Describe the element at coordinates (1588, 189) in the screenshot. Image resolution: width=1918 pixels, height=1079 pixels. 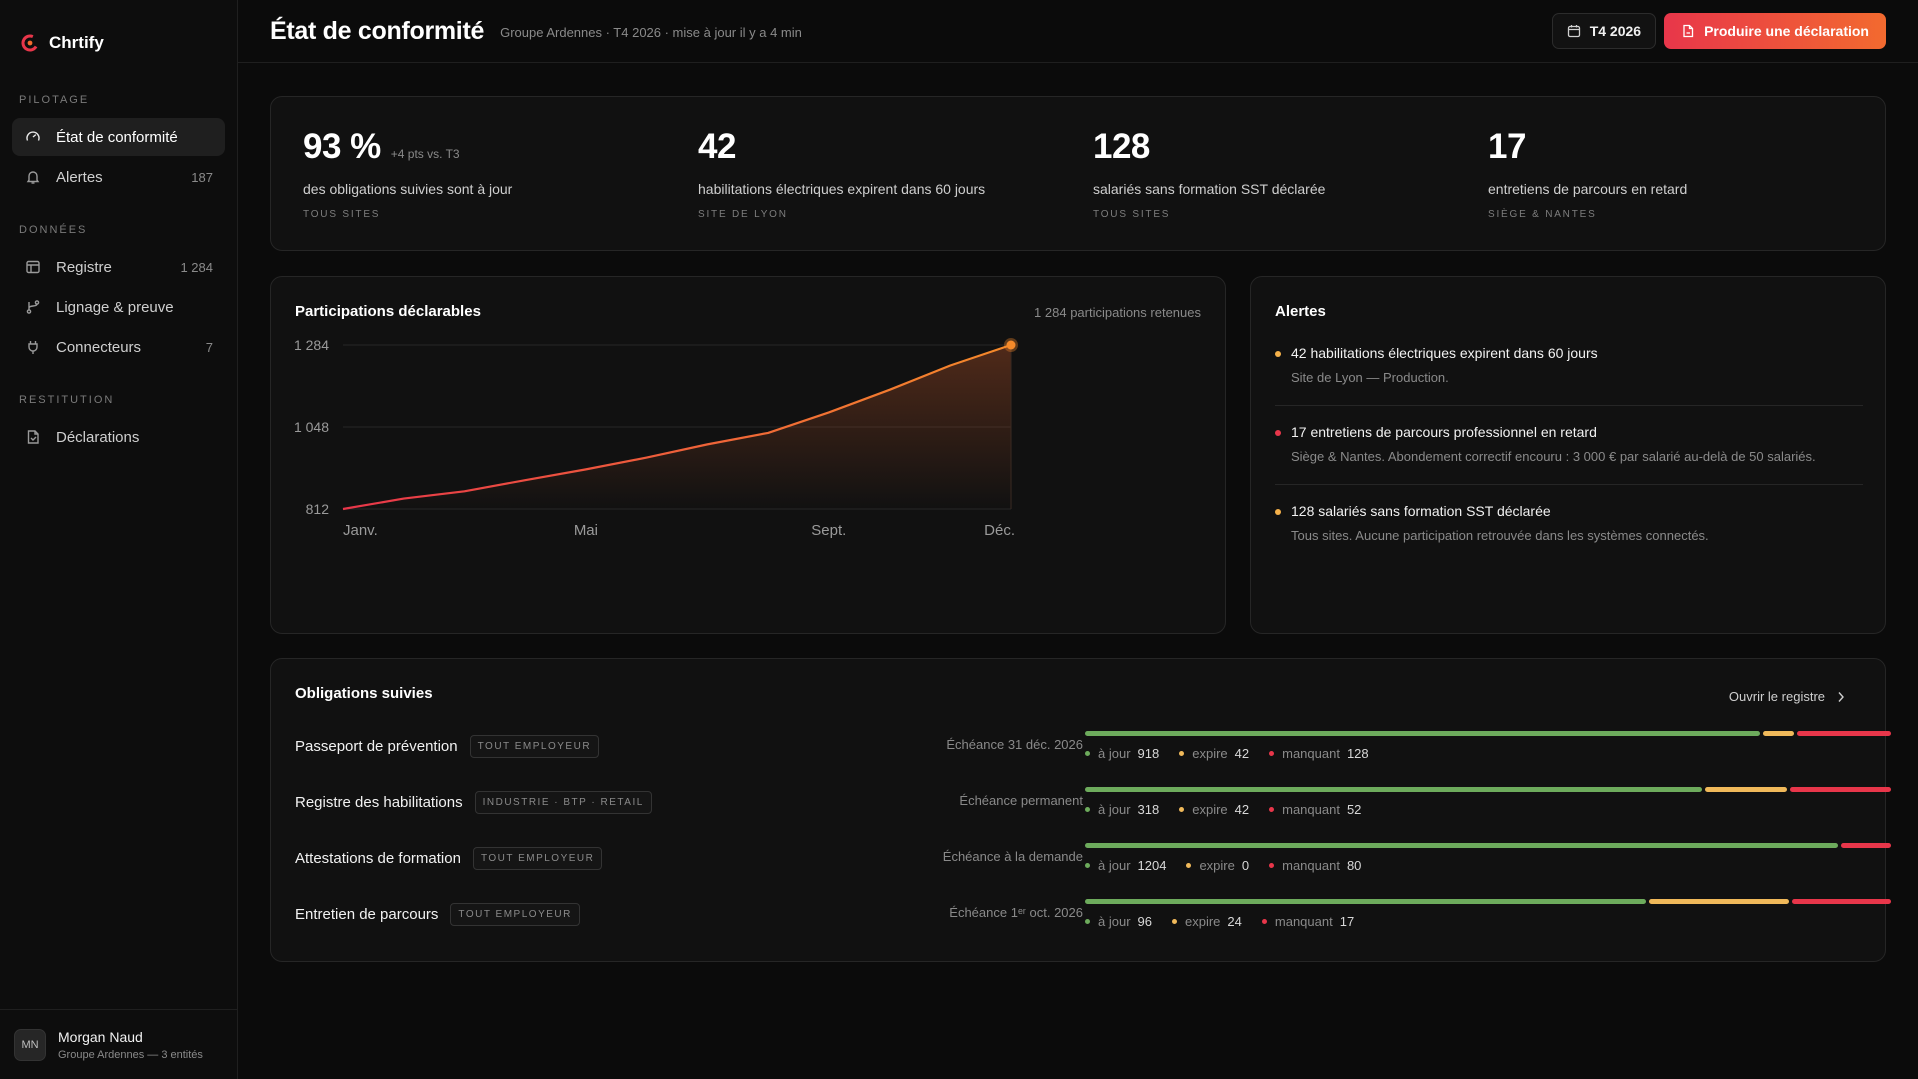
I see `kpi-description: entretiens de parcours en retard` at that location.